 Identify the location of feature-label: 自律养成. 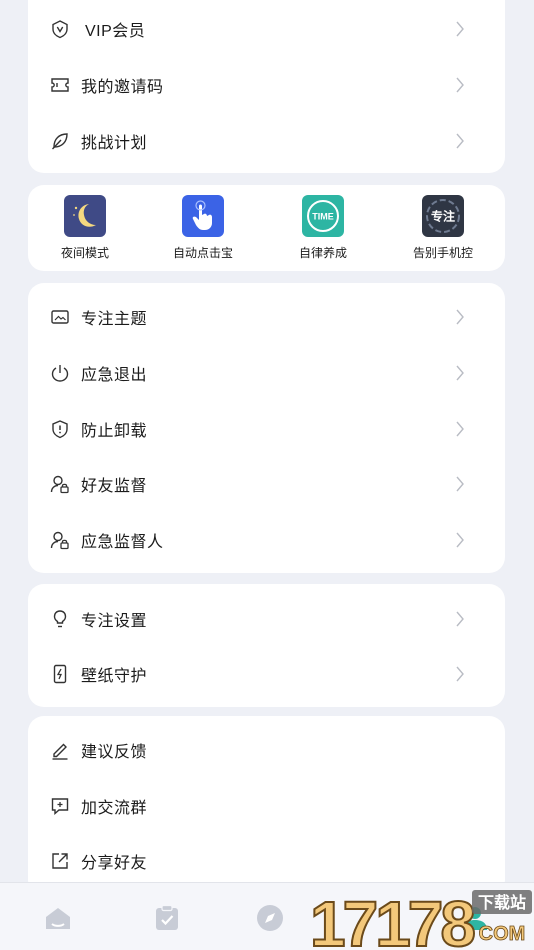
(322, 253).